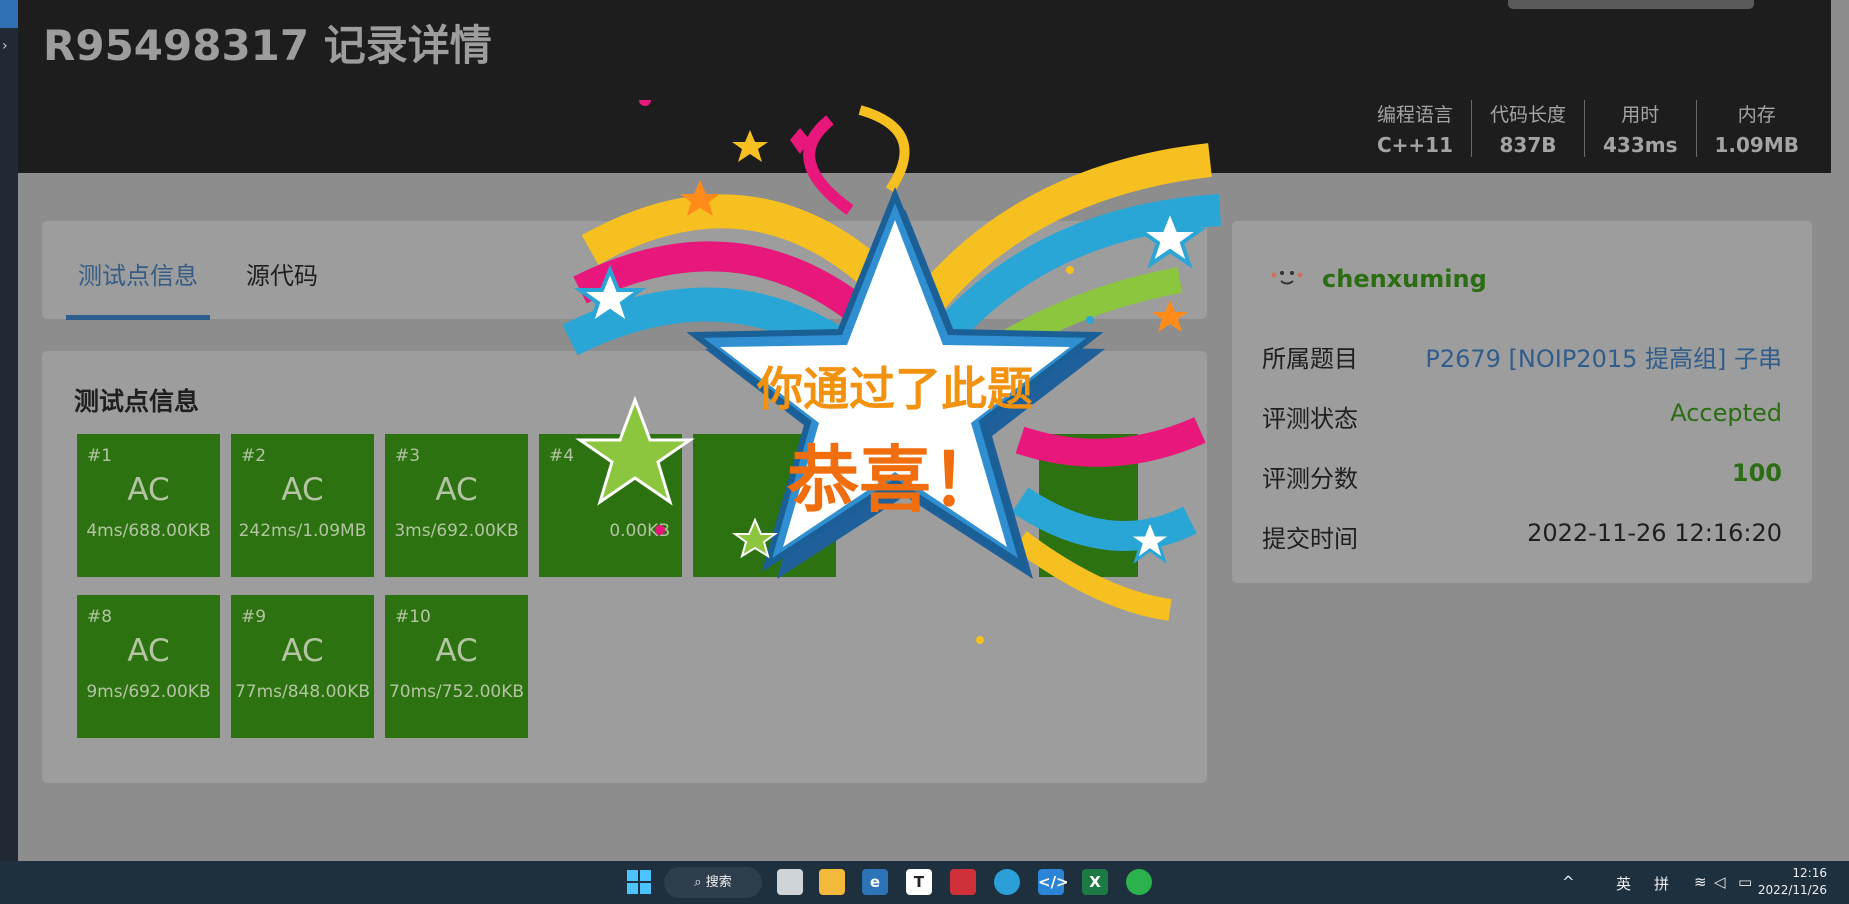  Describe the element at coordinates (1095, 882) in the screenshot. I see `excel-icon: X` at that location.